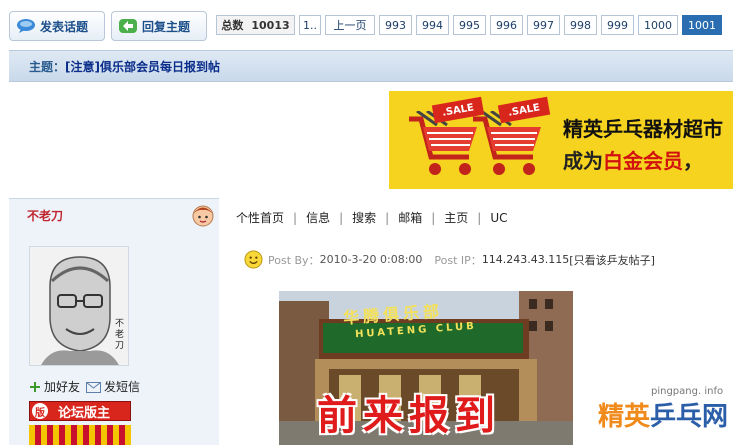 This screenshot has width=733, height=445. Describe the element at coordinates (426, 368) in the screenshot. I see `post-photo: 华腾俱乐部 HUATENG CLUB 前来报到` at that location.